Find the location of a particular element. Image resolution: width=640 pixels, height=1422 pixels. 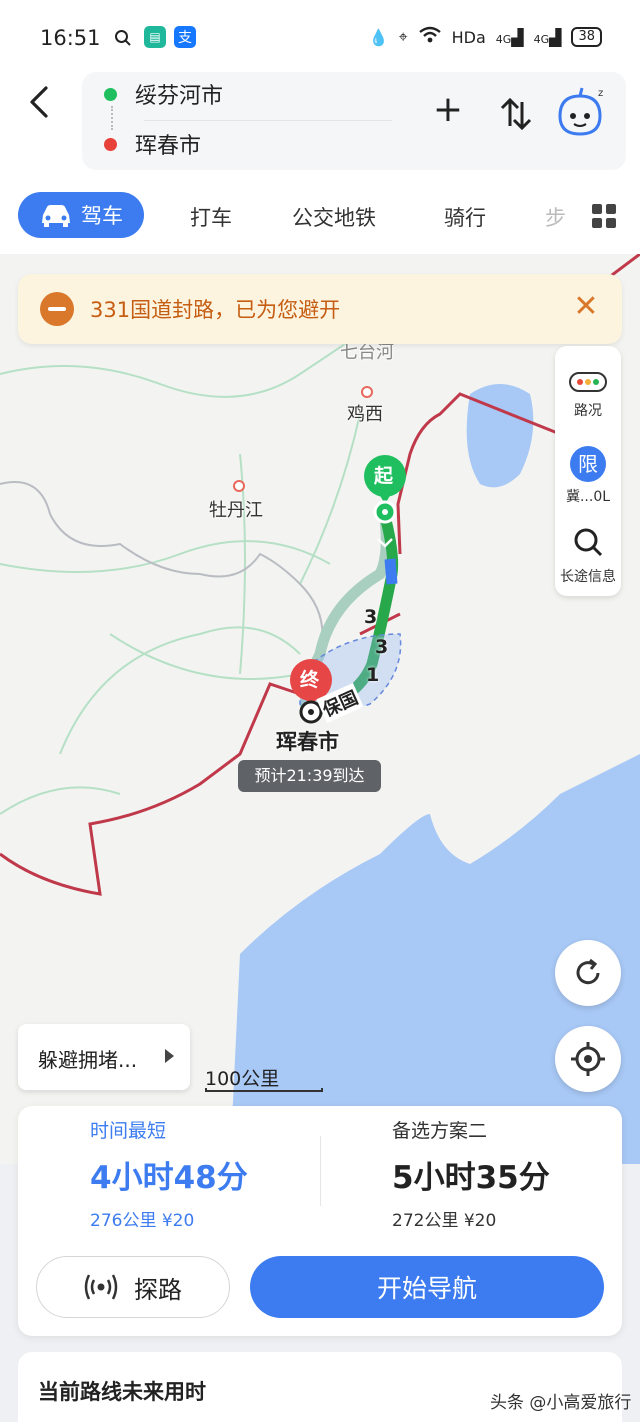

city-dot-mudanjiang is located at coordinates (239, 486).